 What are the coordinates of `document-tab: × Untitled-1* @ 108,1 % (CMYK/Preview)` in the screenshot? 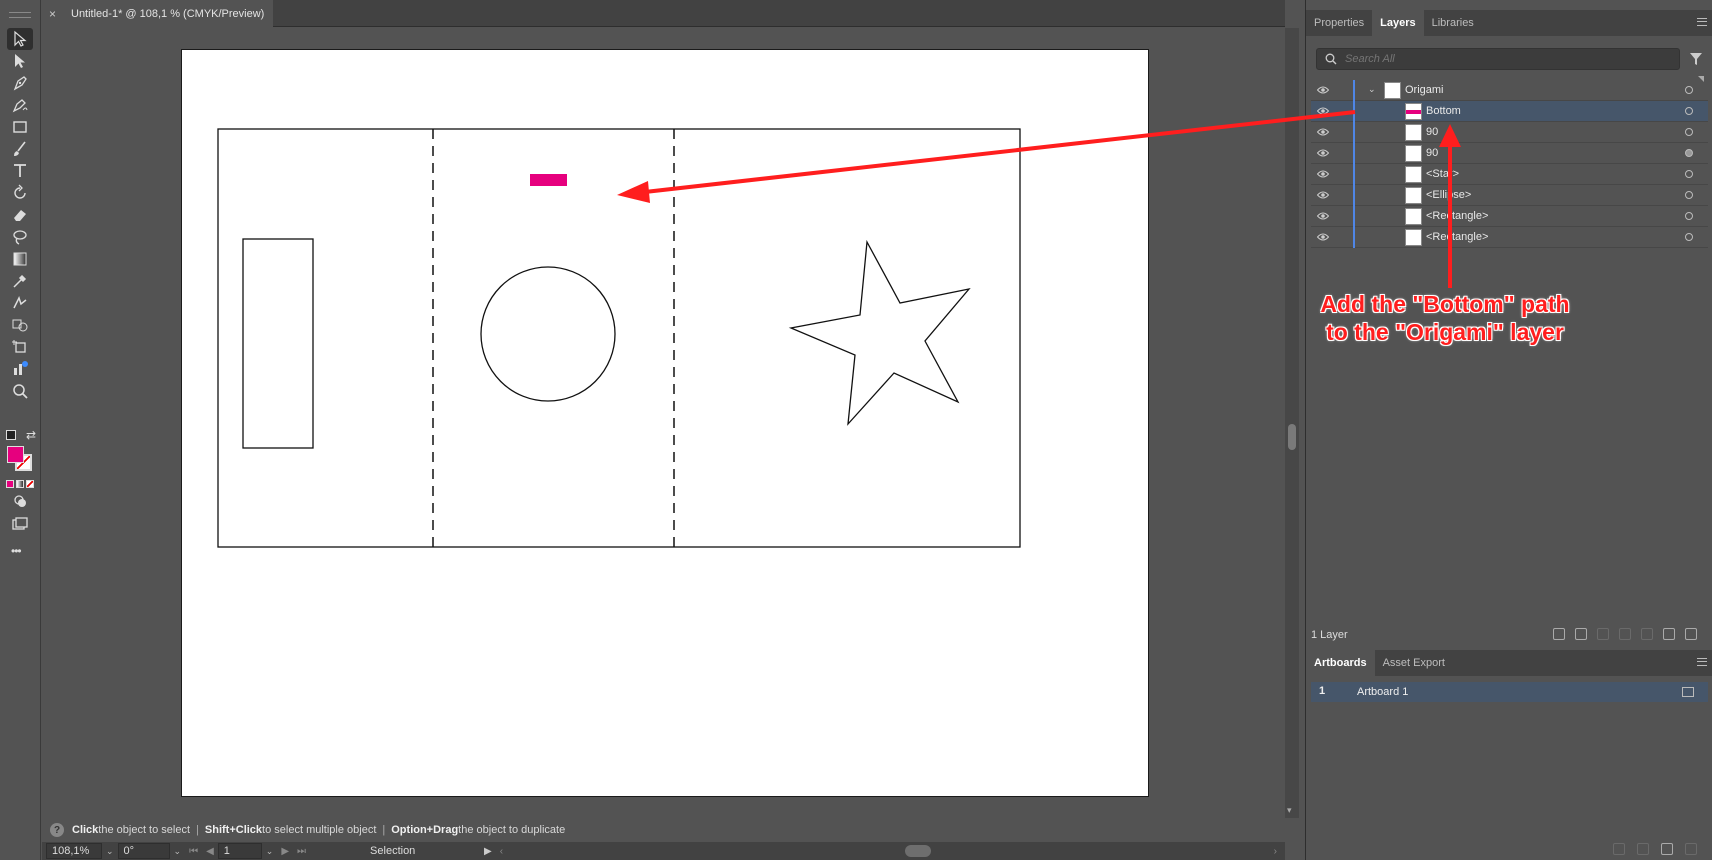 It's located at (157, 13).